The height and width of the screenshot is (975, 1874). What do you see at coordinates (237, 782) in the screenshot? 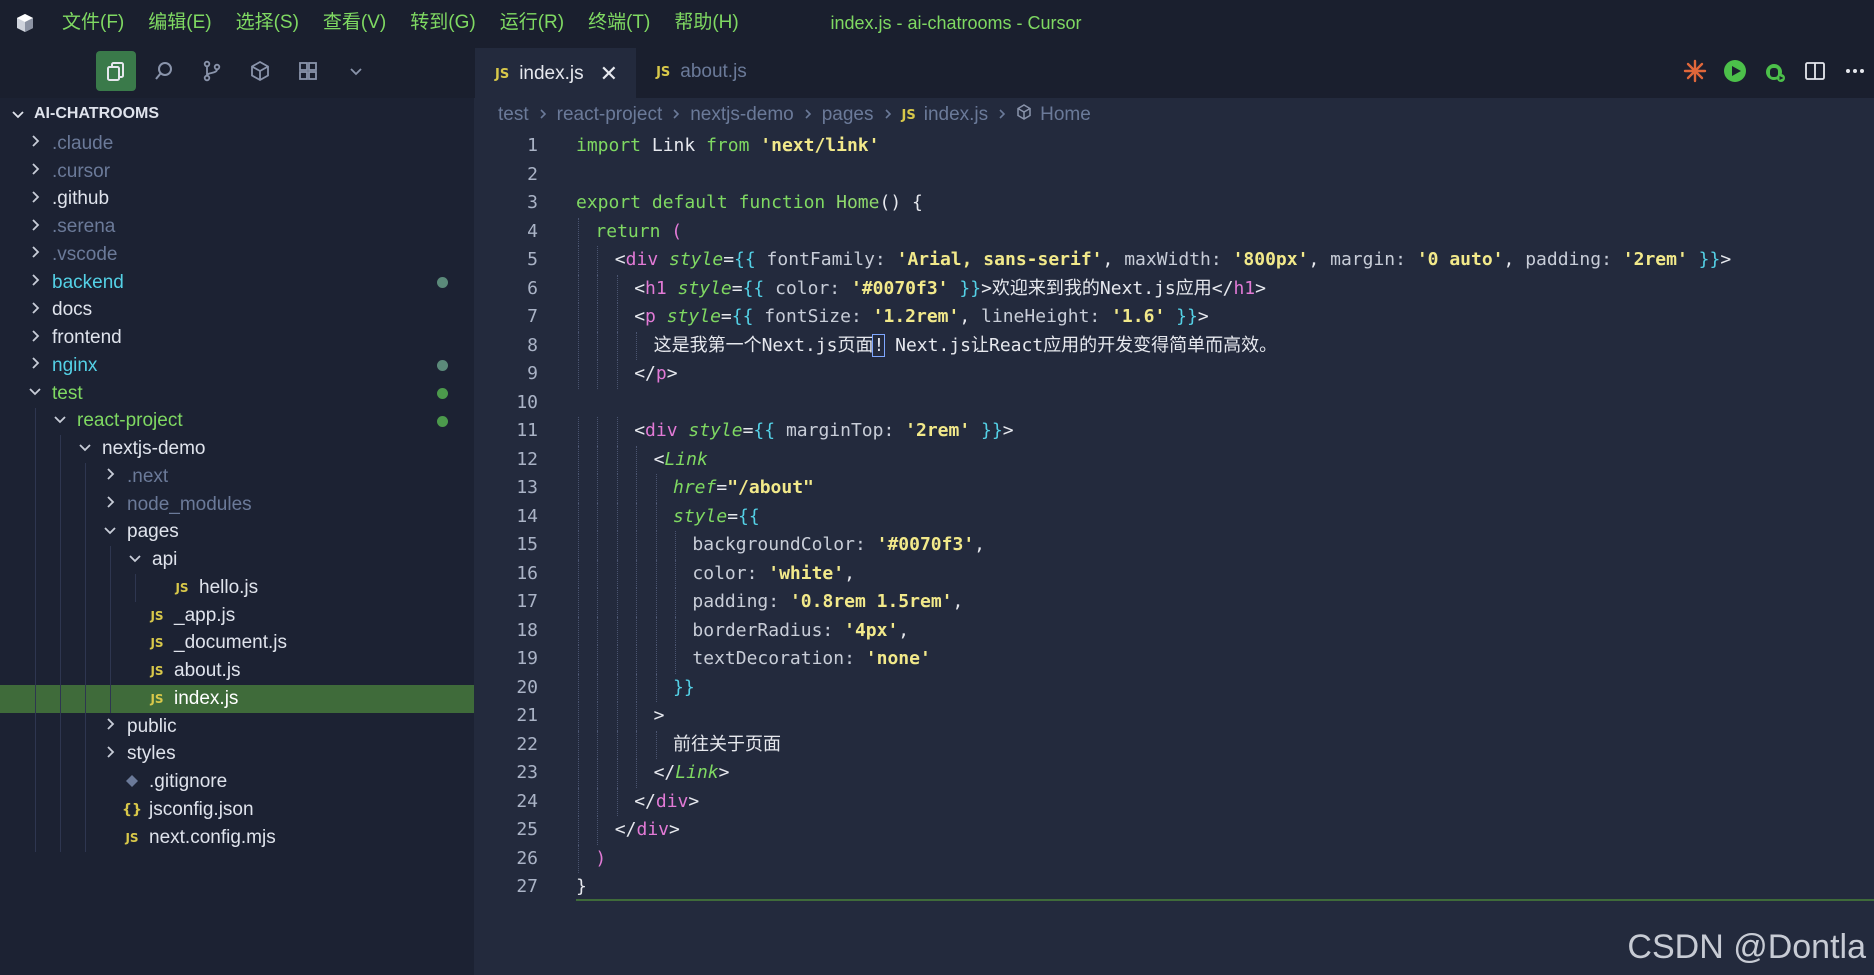
I see `tree-item: .gitignore` at bounding box center [237, 782].